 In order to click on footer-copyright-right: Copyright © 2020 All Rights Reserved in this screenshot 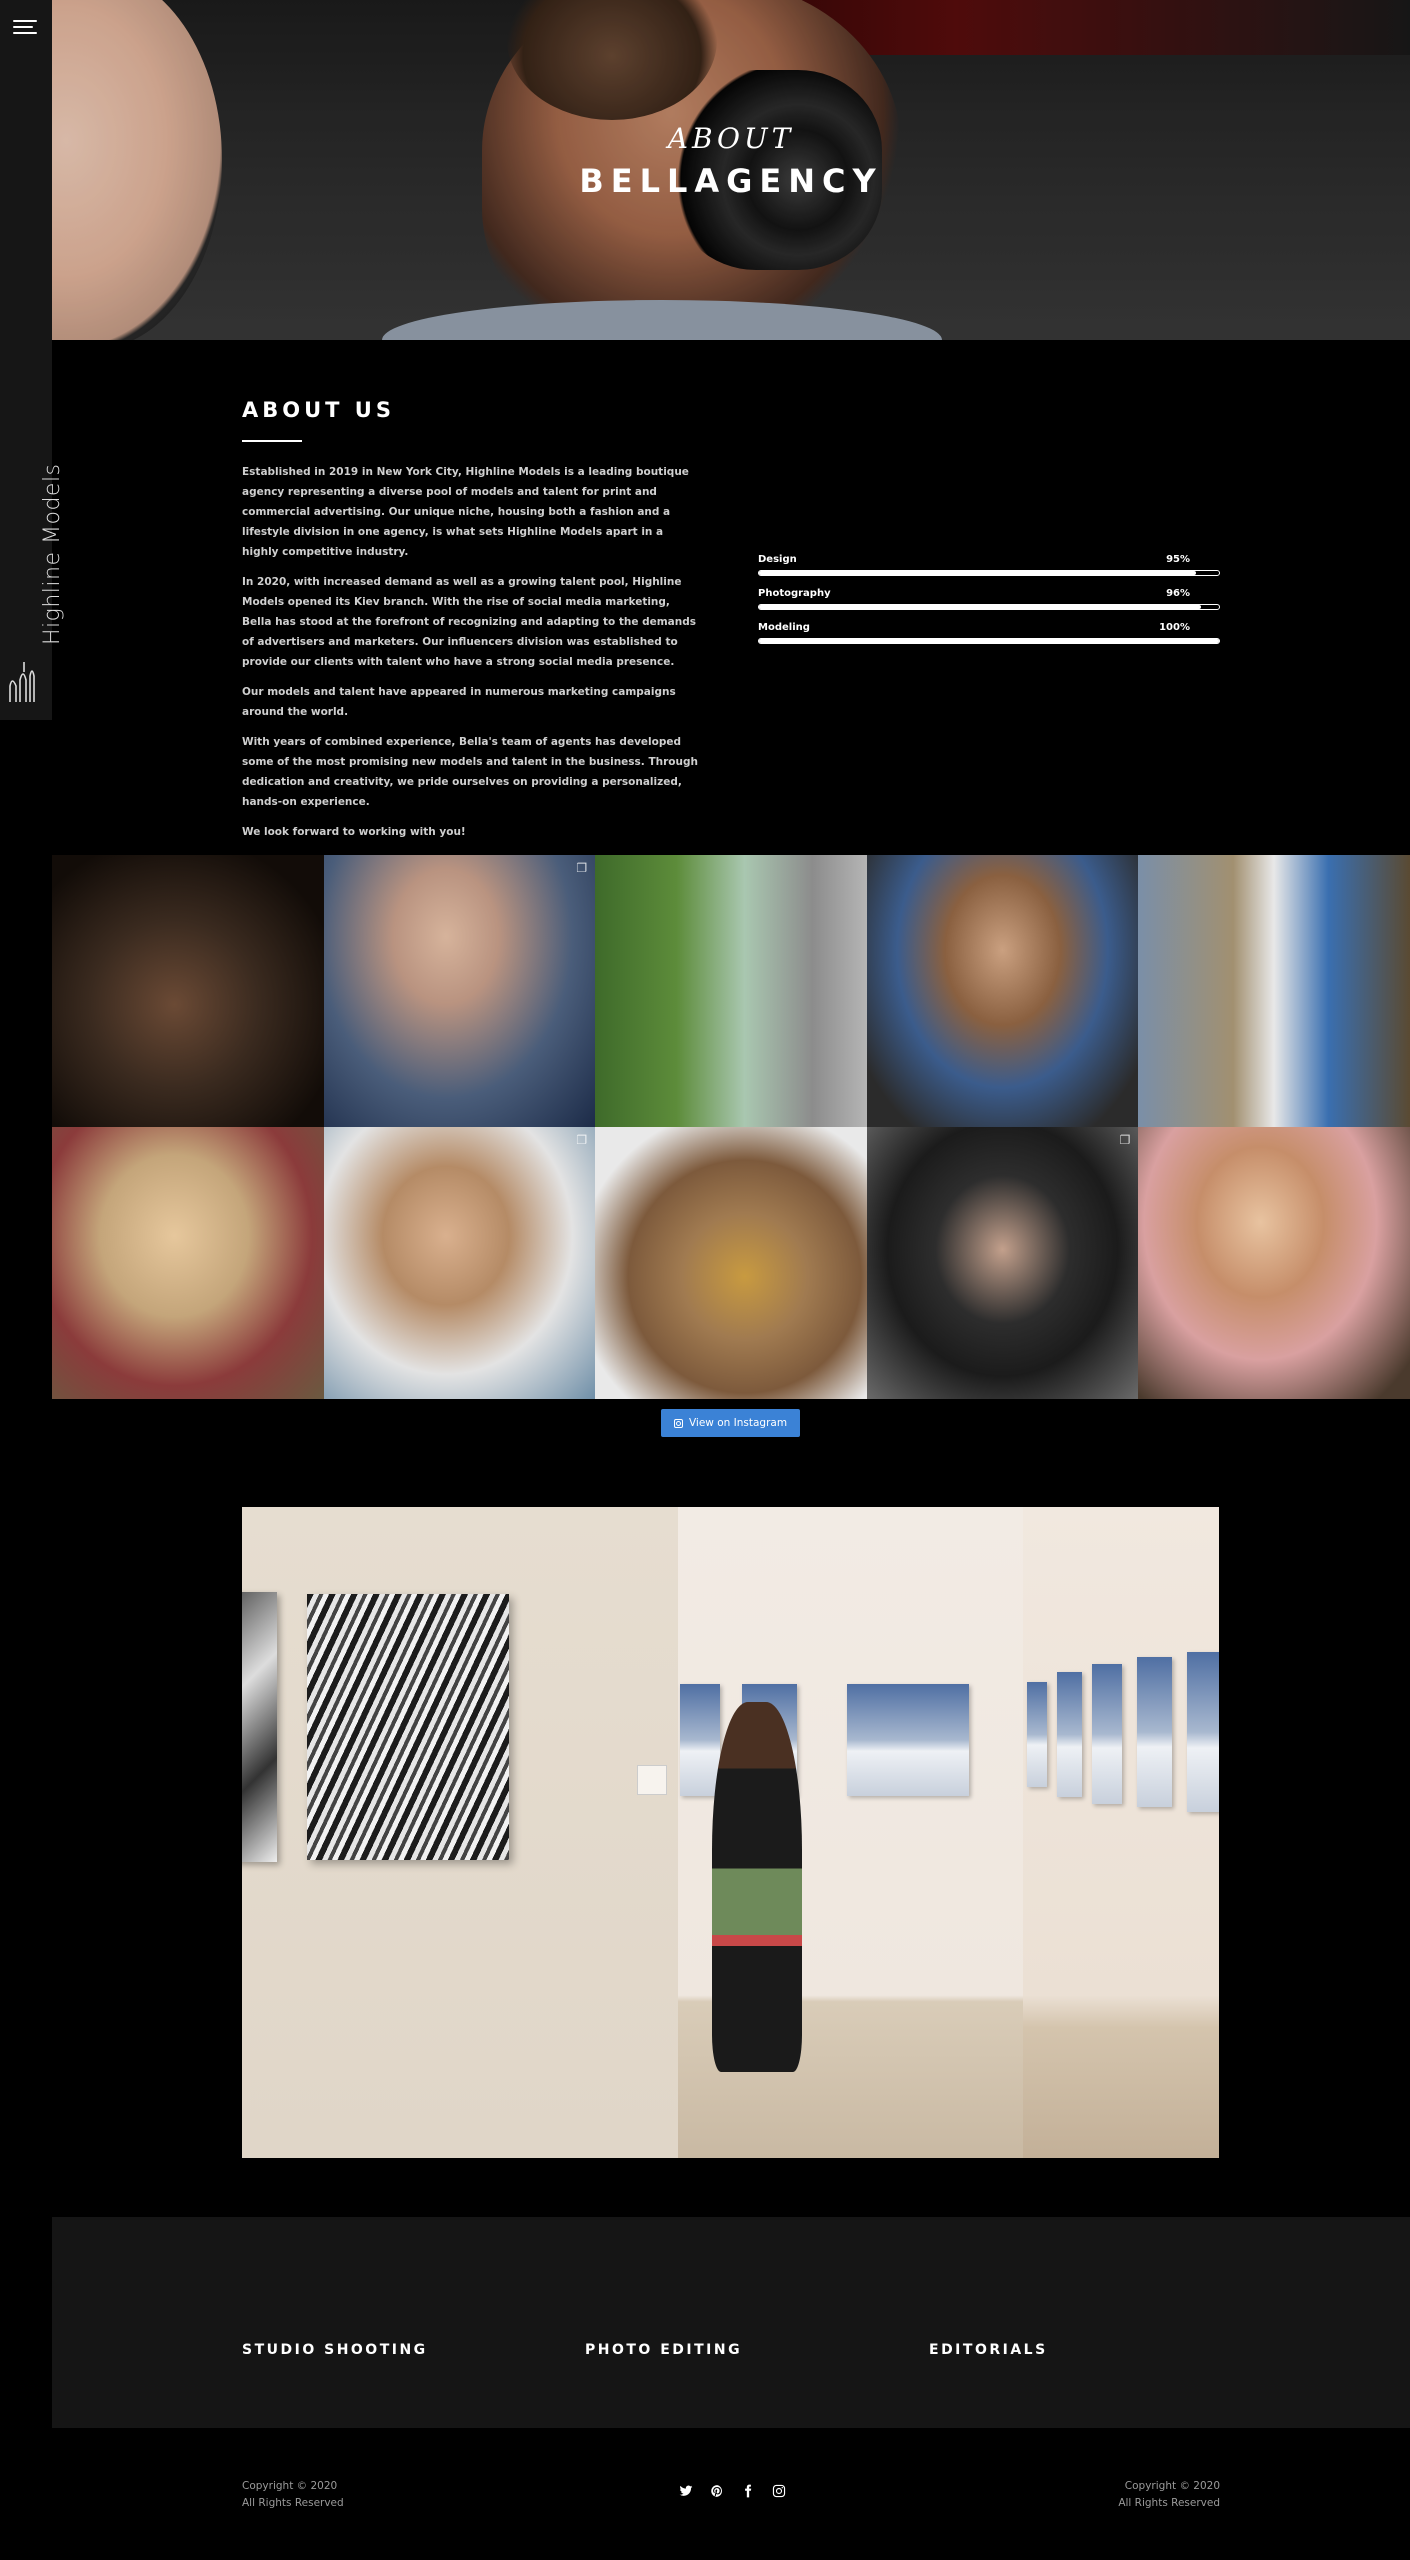, I will do `click(1169, 2495)`.